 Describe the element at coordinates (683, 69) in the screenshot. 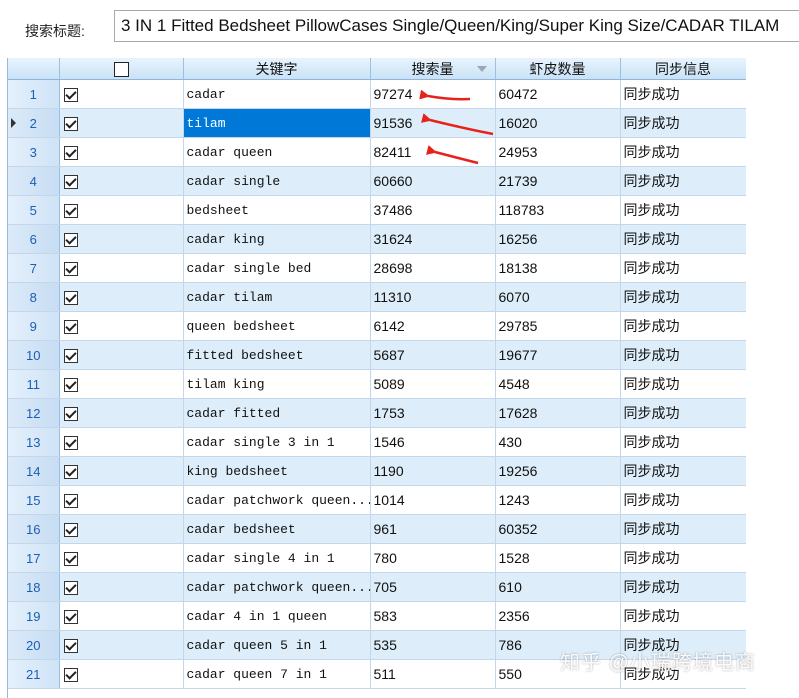

I see `header-sync-info: 同步信息` at that location.